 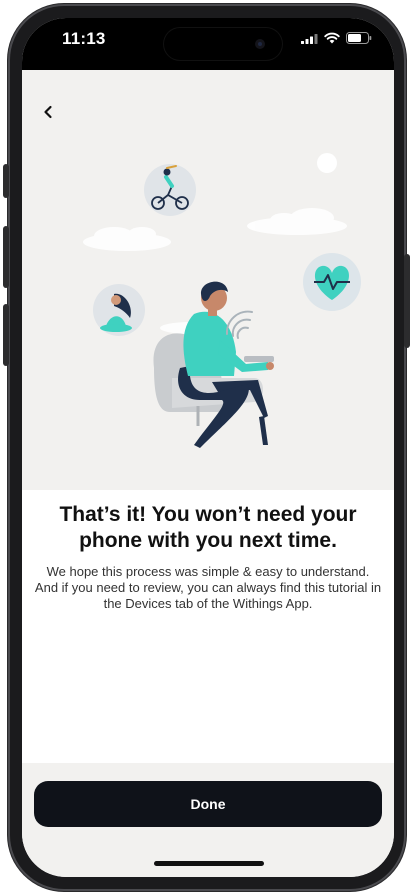 What do you see at coordinates (407, 301) in the screenshot?
I see `power-button` at bounding box center [407, 301].